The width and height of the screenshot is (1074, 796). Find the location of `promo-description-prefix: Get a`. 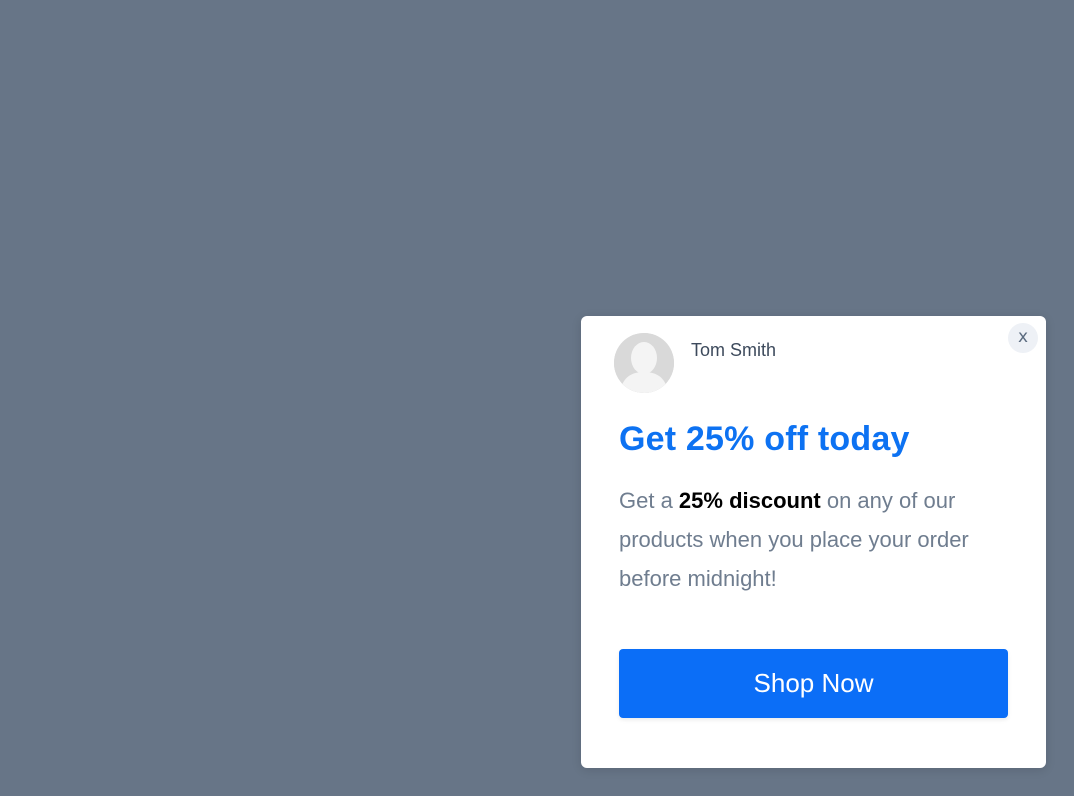

promo-description-prefix: Get a is located at coordinates (649, 500).